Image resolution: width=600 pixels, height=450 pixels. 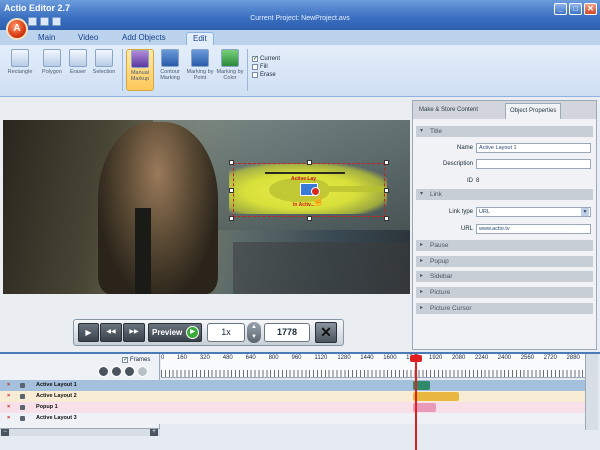 What do you see at coordinates (533, 111) in the screenshot?
I see `tab-object-properties: Object Properties` at bounding box center [533, 111].